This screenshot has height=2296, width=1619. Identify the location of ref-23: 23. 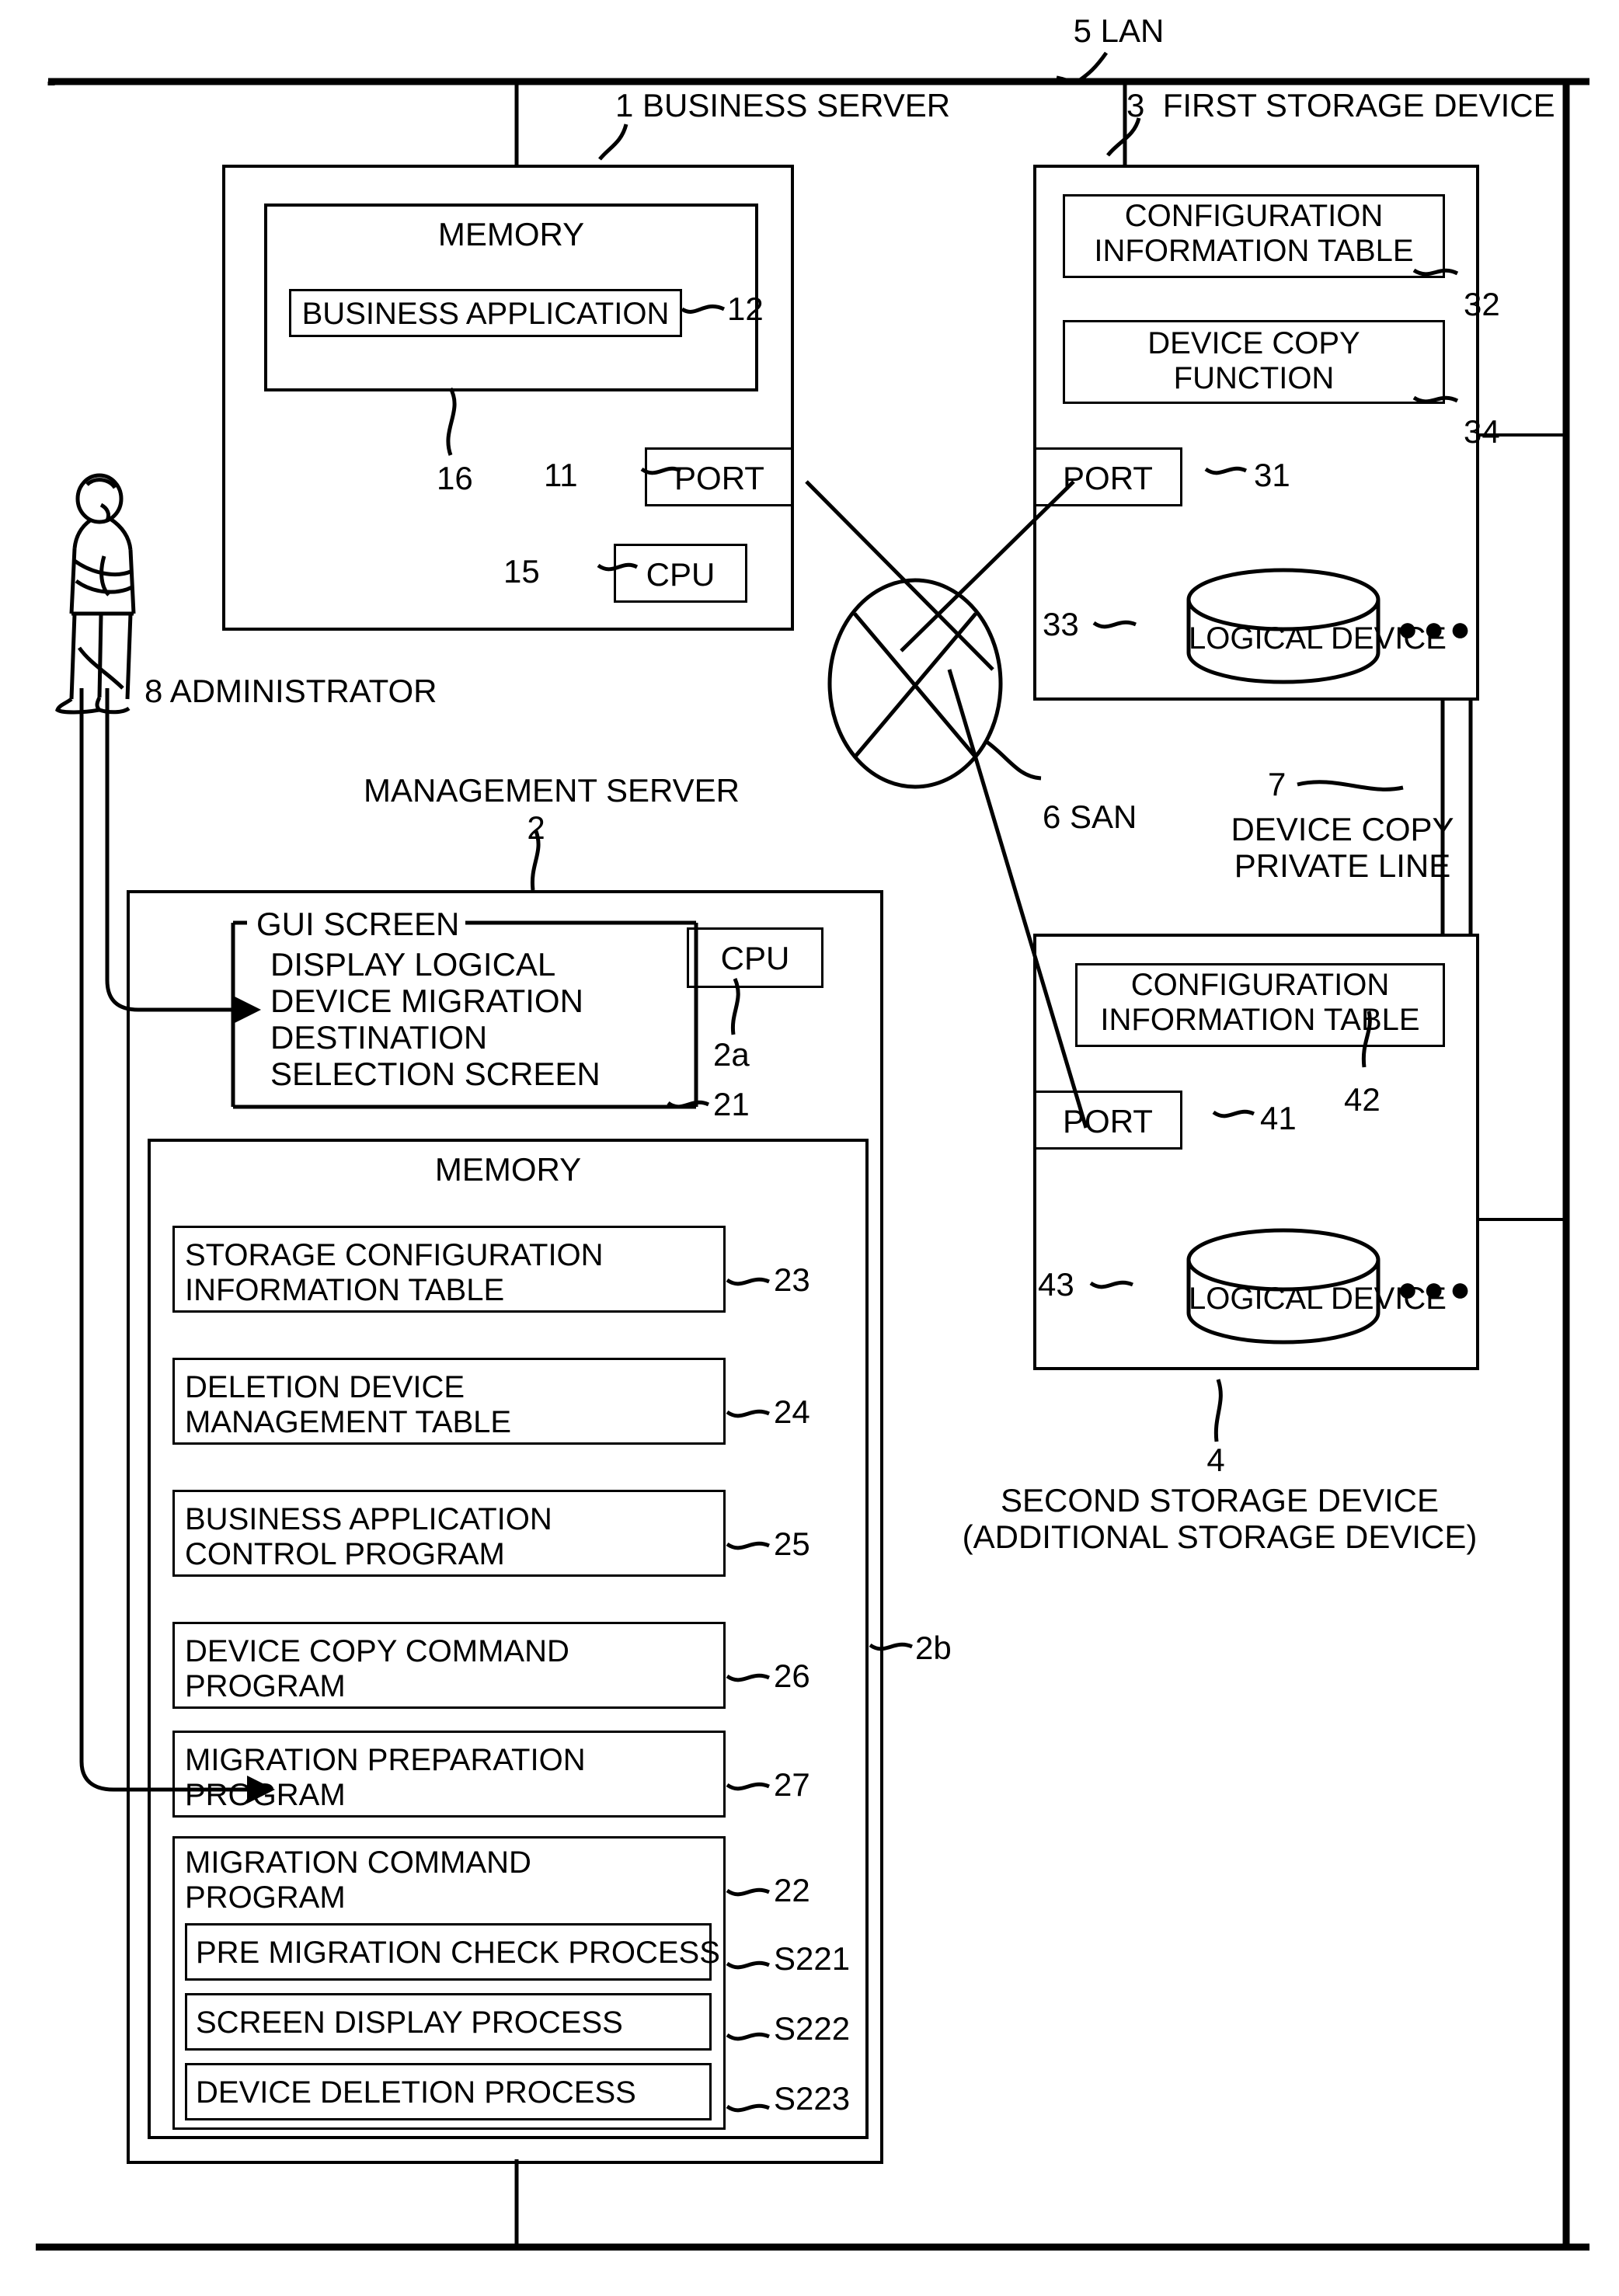
(792, 1279).